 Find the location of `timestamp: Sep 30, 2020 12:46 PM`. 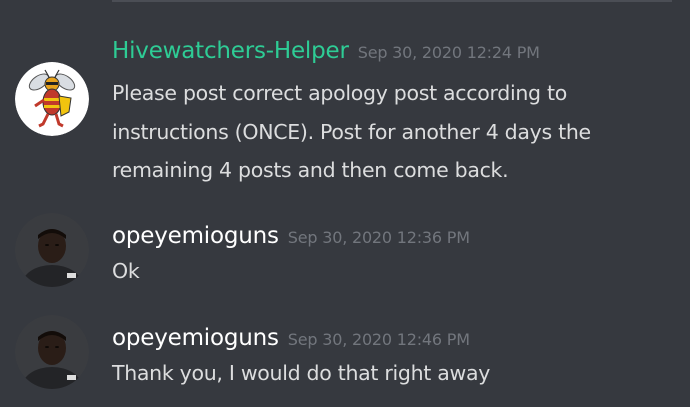

timestamp: Sep 30, 2020 12:46 PM is located at coordinates (378, 339).